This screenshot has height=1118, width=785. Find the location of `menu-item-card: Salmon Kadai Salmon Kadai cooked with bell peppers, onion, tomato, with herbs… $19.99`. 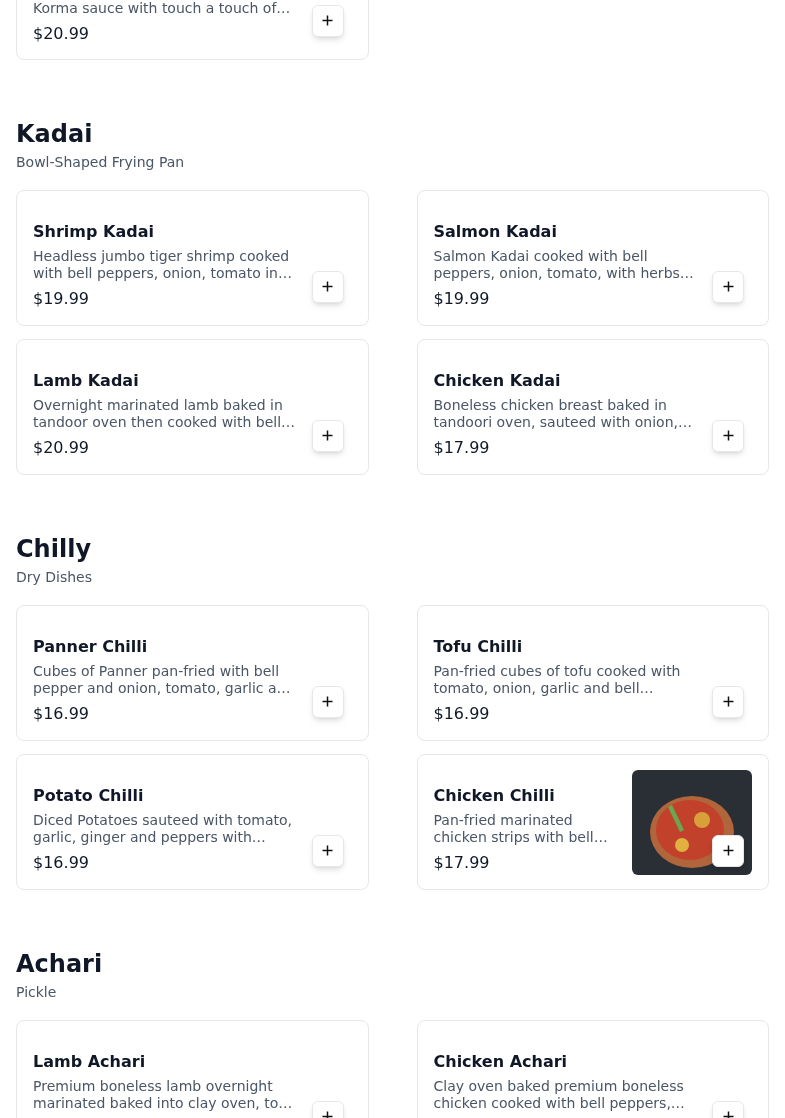

menu-item-card: Salmon Kadai Salmon Kadai cooked with bell peppers, onion, tomato, with herbs… $19.99 is located at coordinates (592, 258).